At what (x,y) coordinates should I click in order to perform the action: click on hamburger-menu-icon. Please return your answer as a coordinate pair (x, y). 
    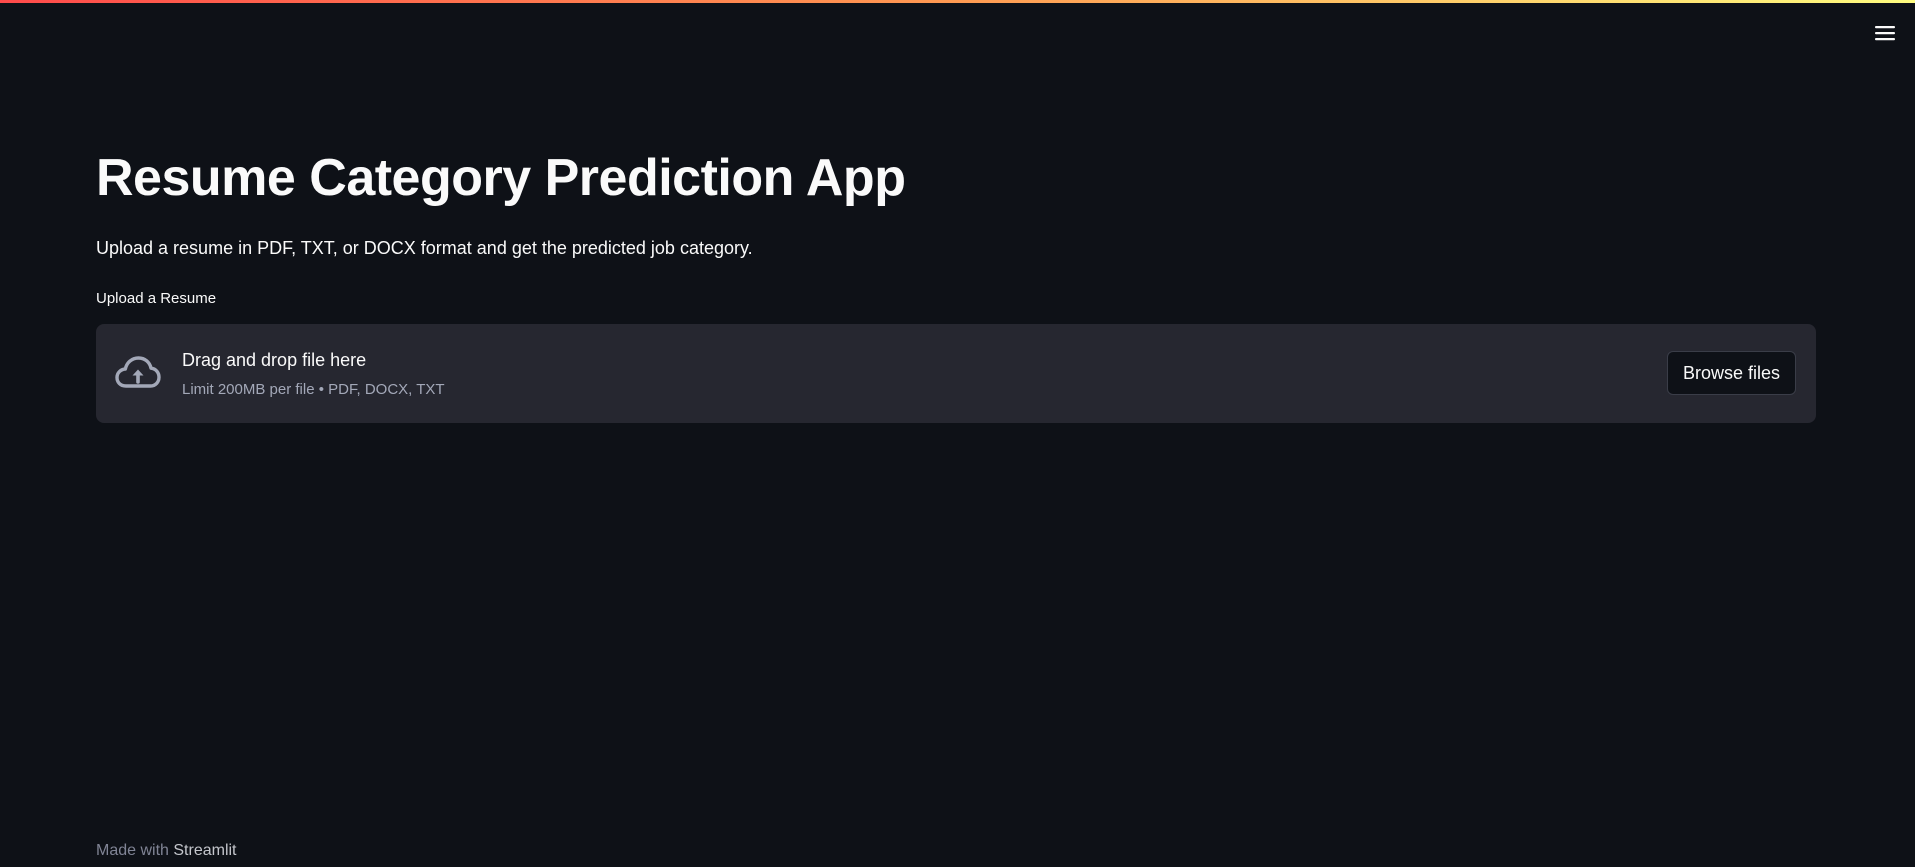
    Looking at the image, I should click on (1885, 33).